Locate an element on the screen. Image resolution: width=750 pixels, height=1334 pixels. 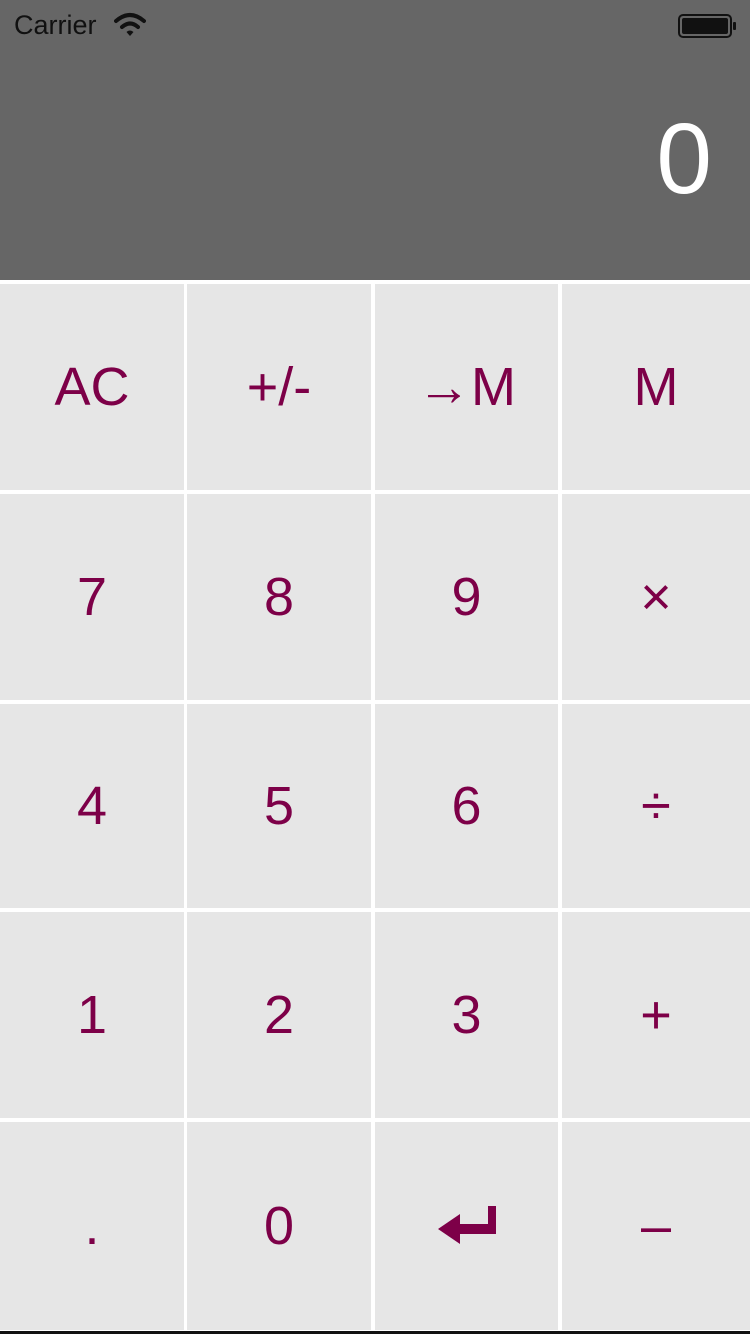
key-label: M is located at coordinates (656, 387).